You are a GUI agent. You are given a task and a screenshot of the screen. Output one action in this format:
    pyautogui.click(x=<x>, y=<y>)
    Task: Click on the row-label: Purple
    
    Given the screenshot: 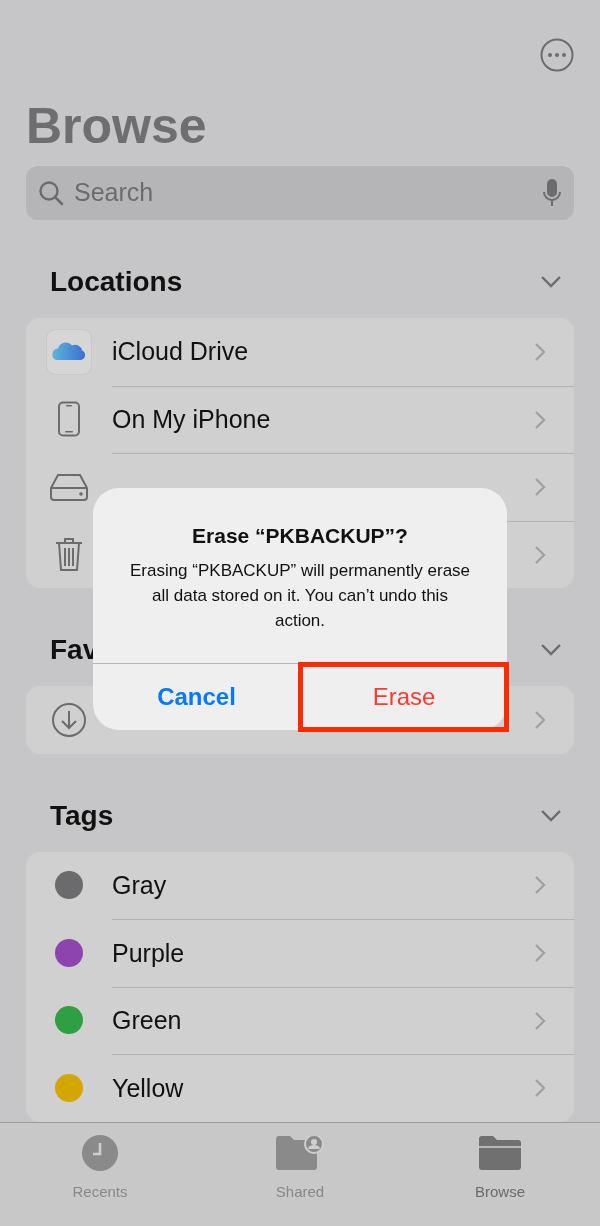 What is the action you would take?
    pyautogui.click(x=148, y=953)
    